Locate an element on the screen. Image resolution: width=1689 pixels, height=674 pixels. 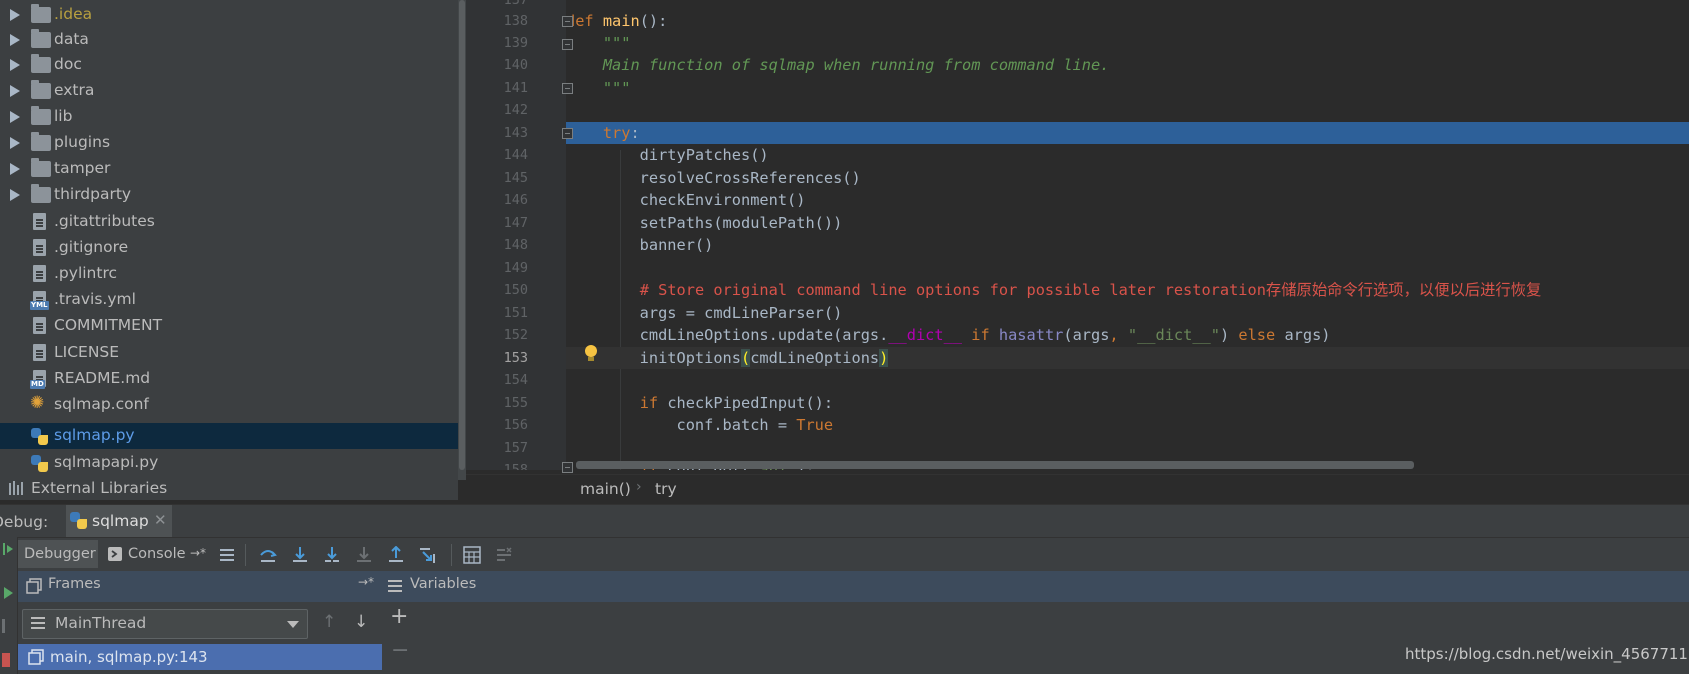
step-into-icon is located at coordinates (300, 555).